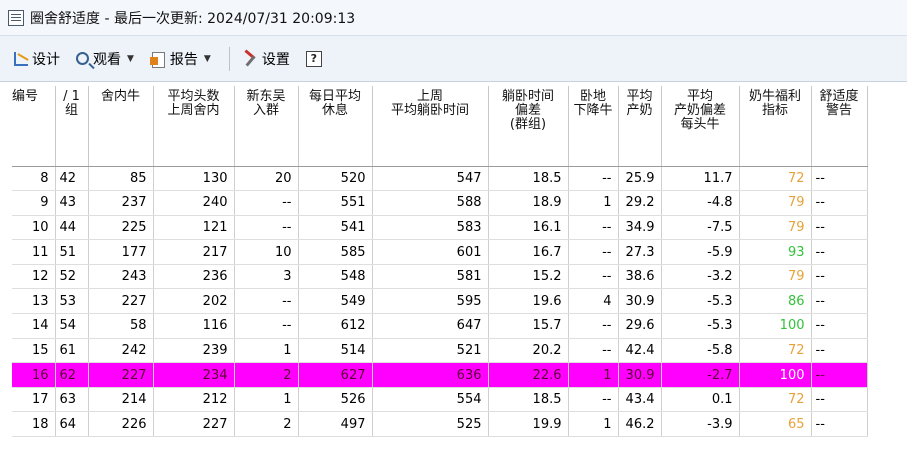 Image resolution: width=907 pixels, height=467 pixels. What do you see at coordinates (194, 375) in the screenshot?
I see `table-cell: 234` at bounding box center [194, 375].